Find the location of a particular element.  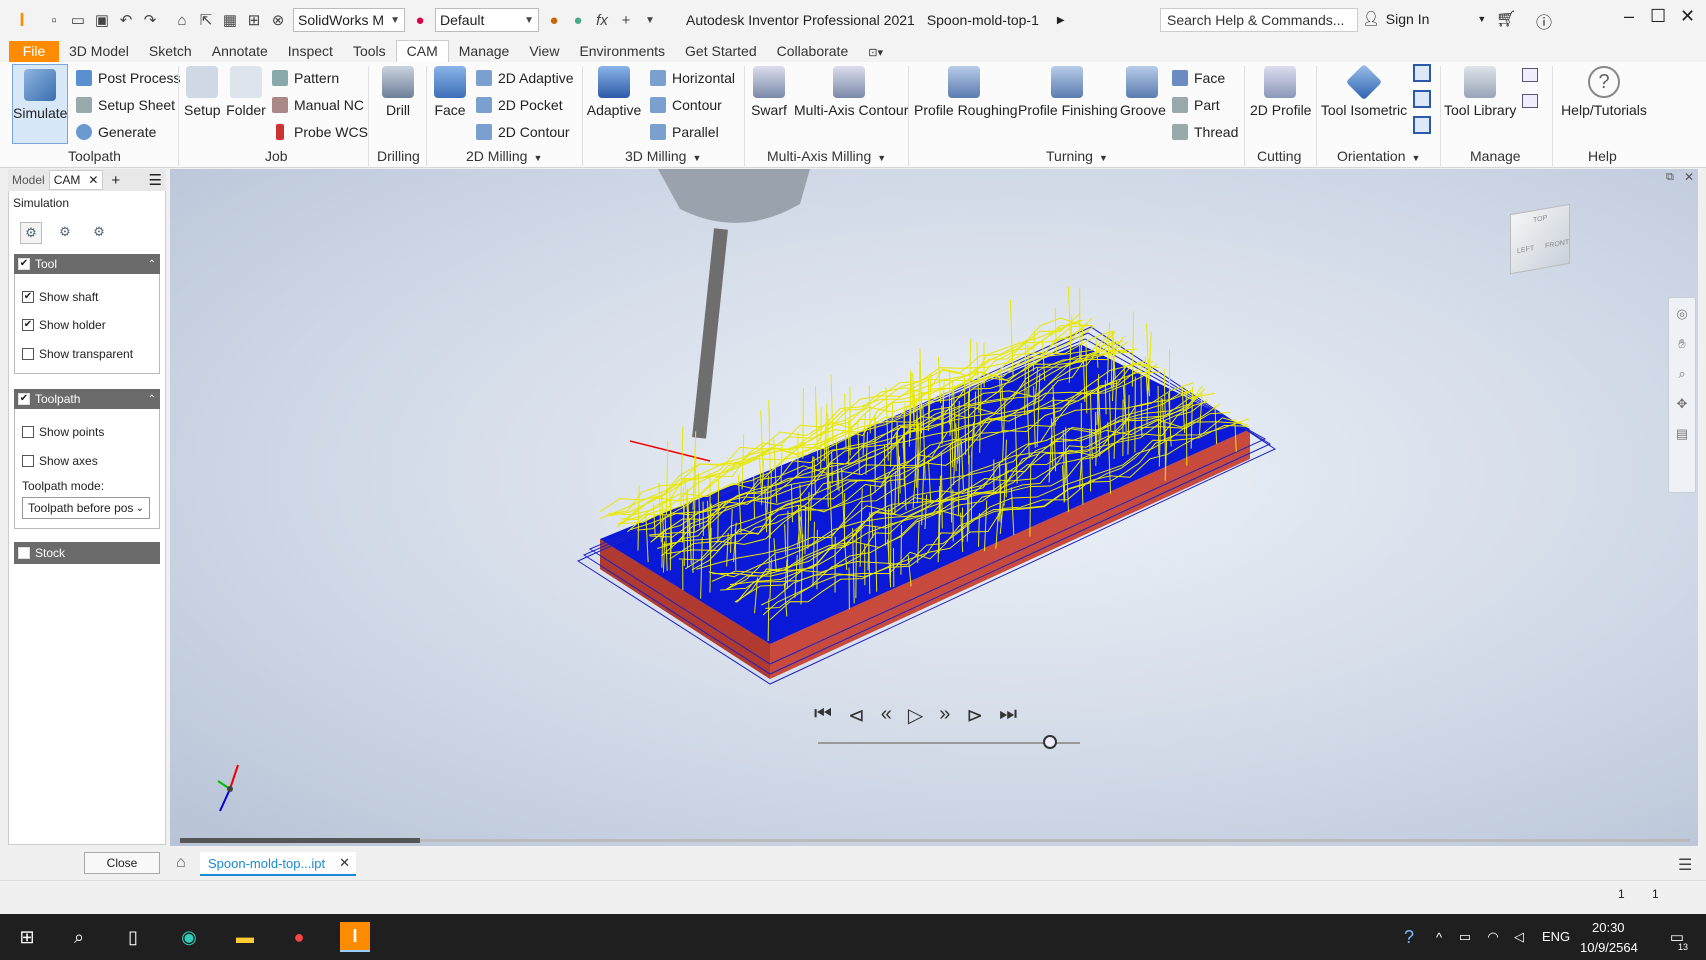

tool-section-header: ✔ Tool ⌃ is located at coordinates (87, 264).